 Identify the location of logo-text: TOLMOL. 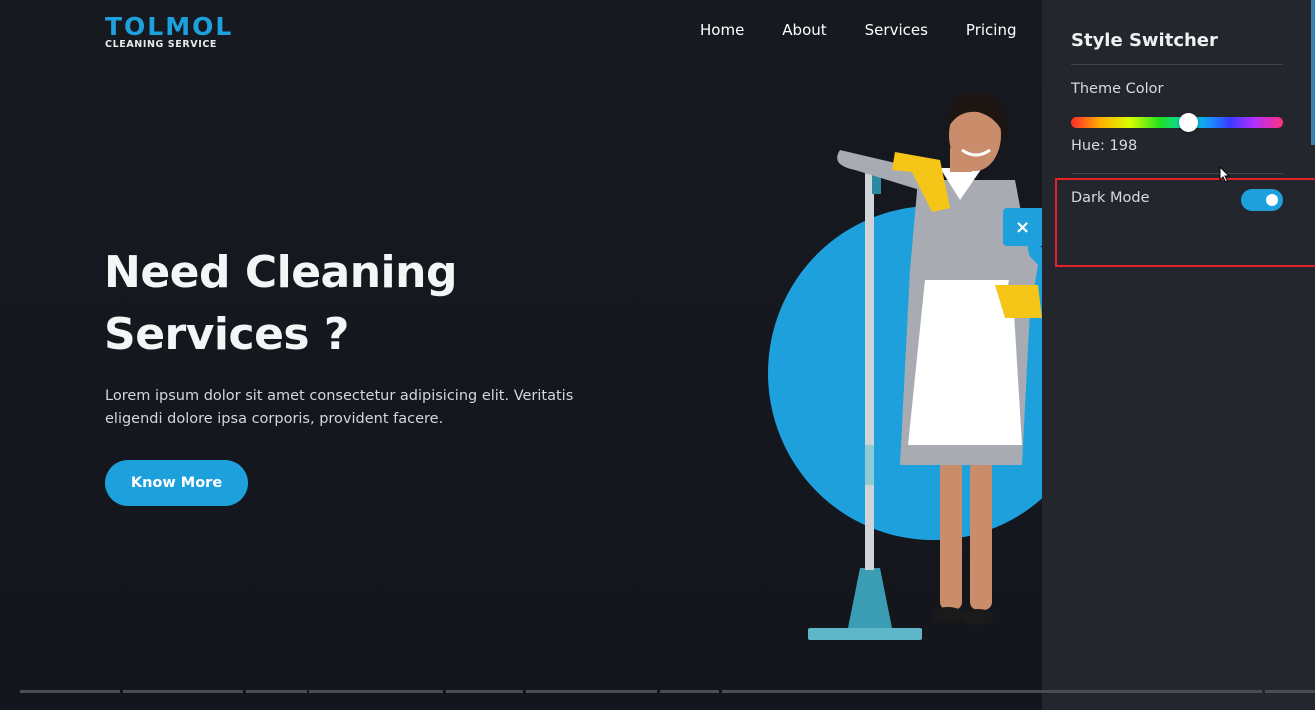
(169, 26).